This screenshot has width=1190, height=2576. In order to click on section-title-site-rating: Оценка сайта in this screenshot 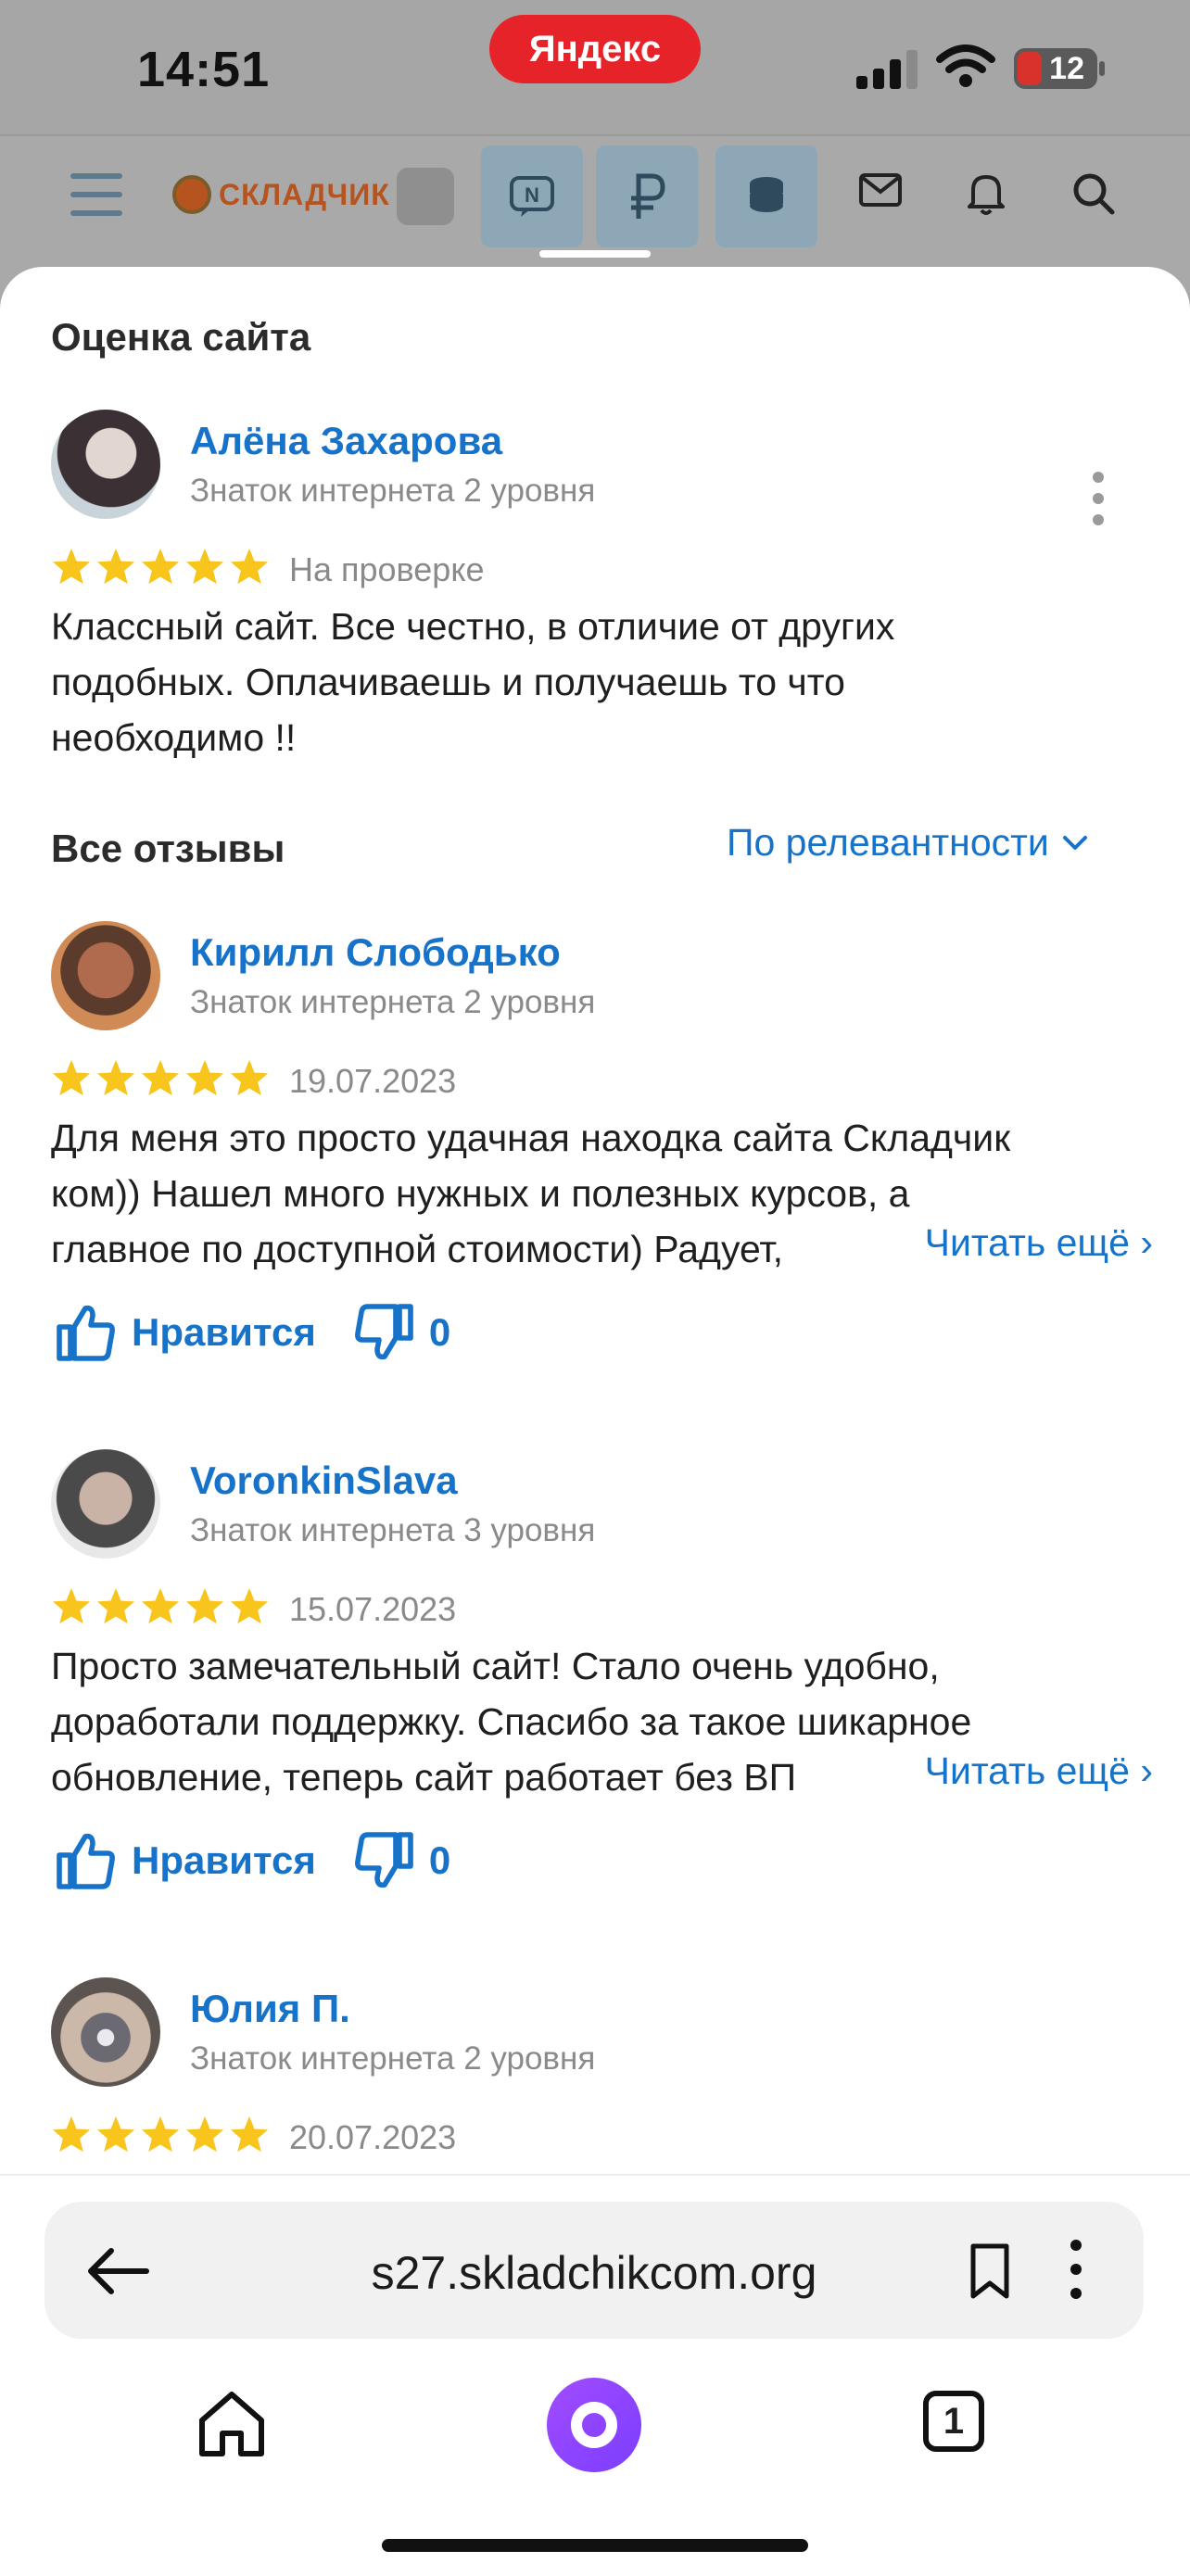, I will do `click(181, 337)`.